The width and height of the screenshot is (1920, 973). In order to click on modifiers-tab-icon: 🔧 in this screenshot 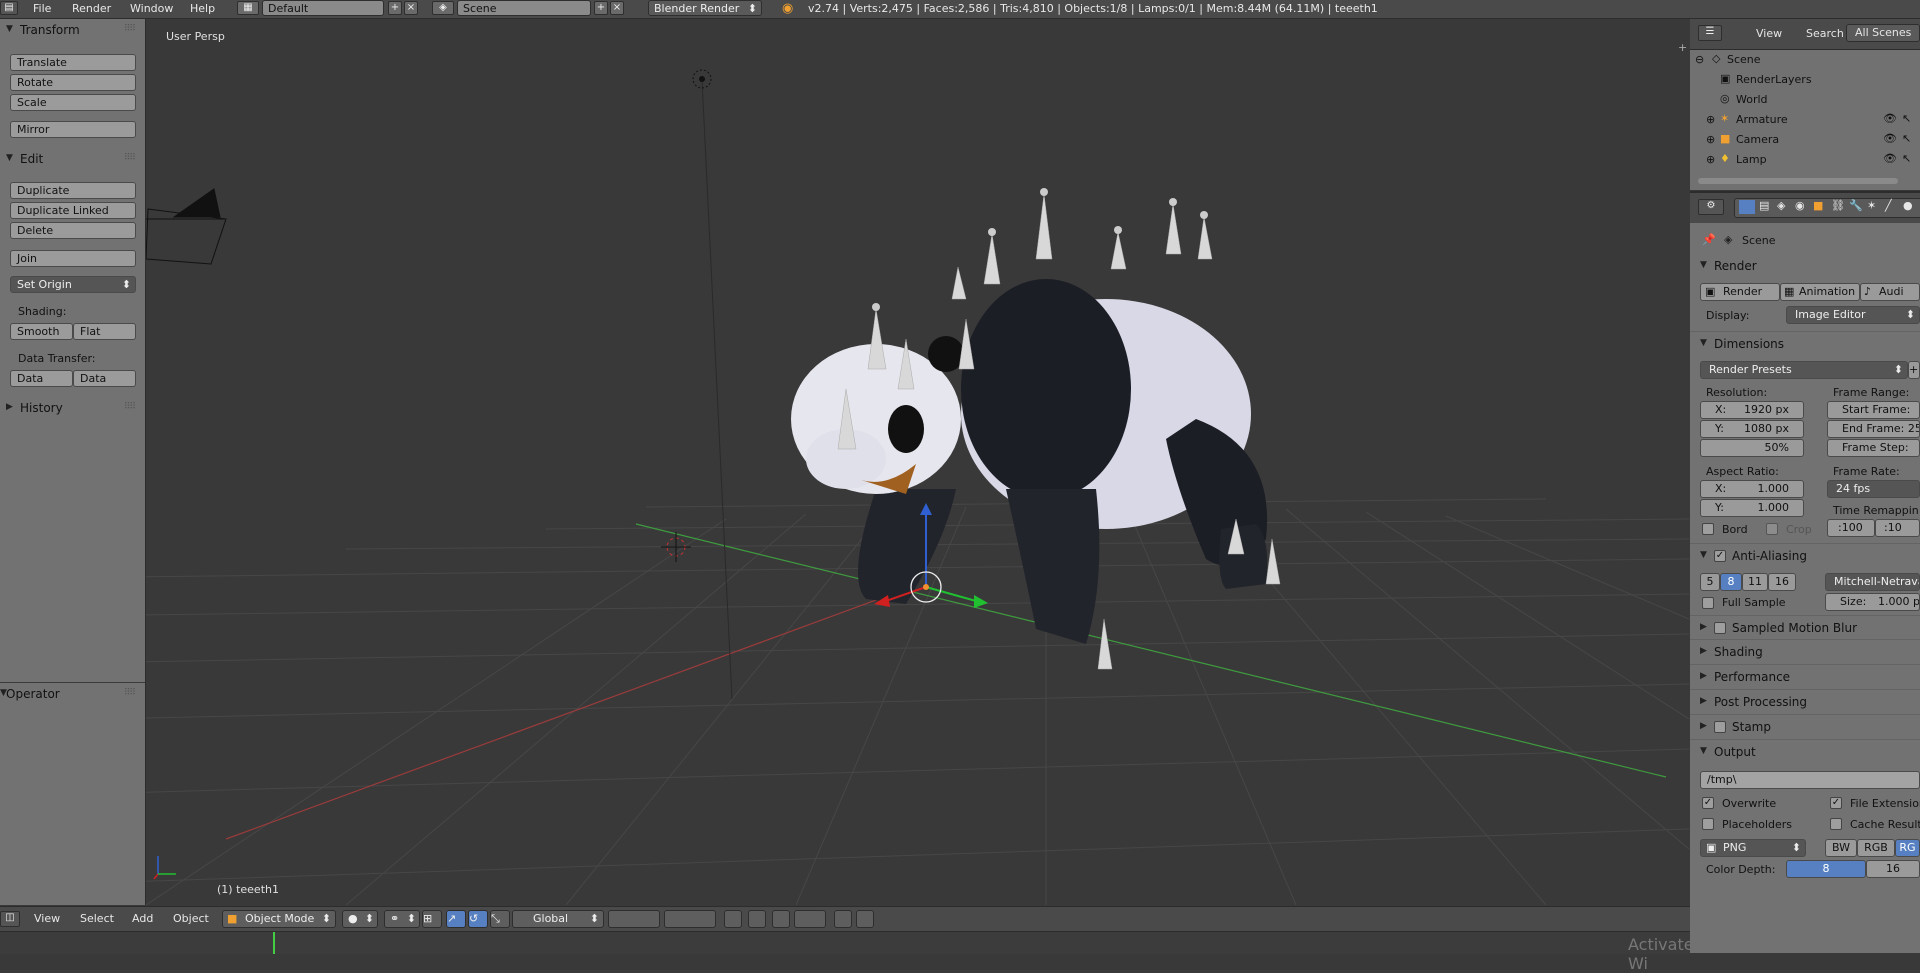, I will do `click(1856, 205)`.